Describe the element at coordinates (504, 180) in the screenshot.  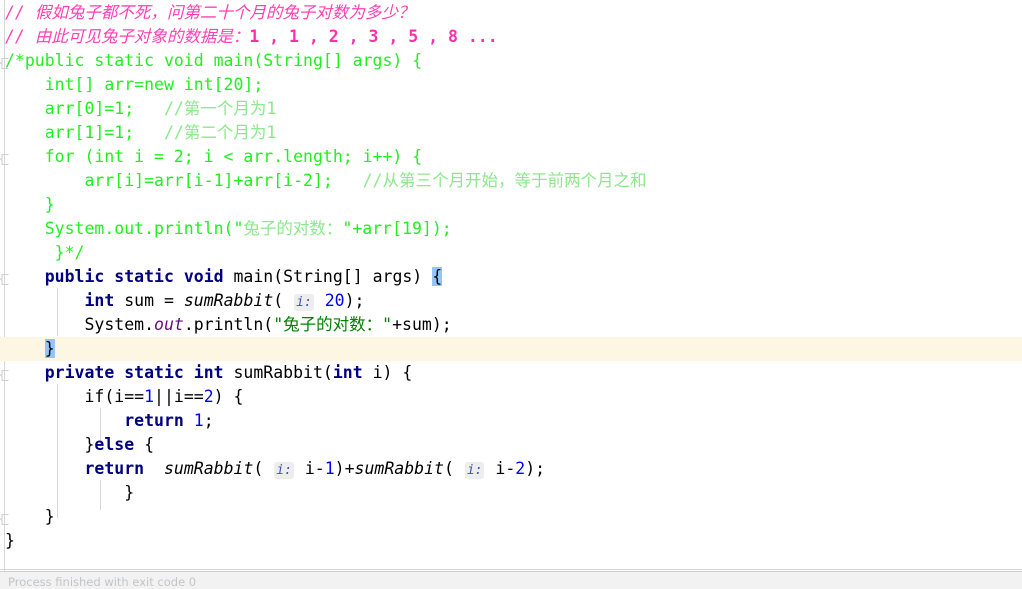
I see `code-token: //从第三个月开始，等于前两个月之和` at that location.